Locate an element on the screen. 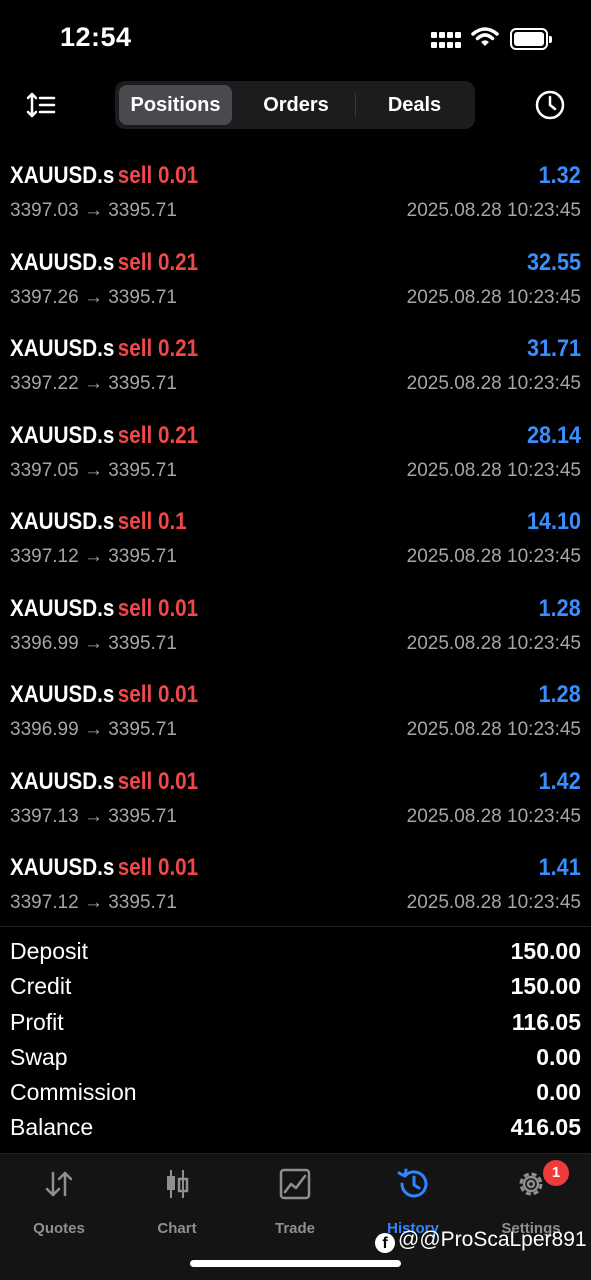 This screenshot has height=1280, width=591. tab-deals: Deals is located at coordinates (414, 105).